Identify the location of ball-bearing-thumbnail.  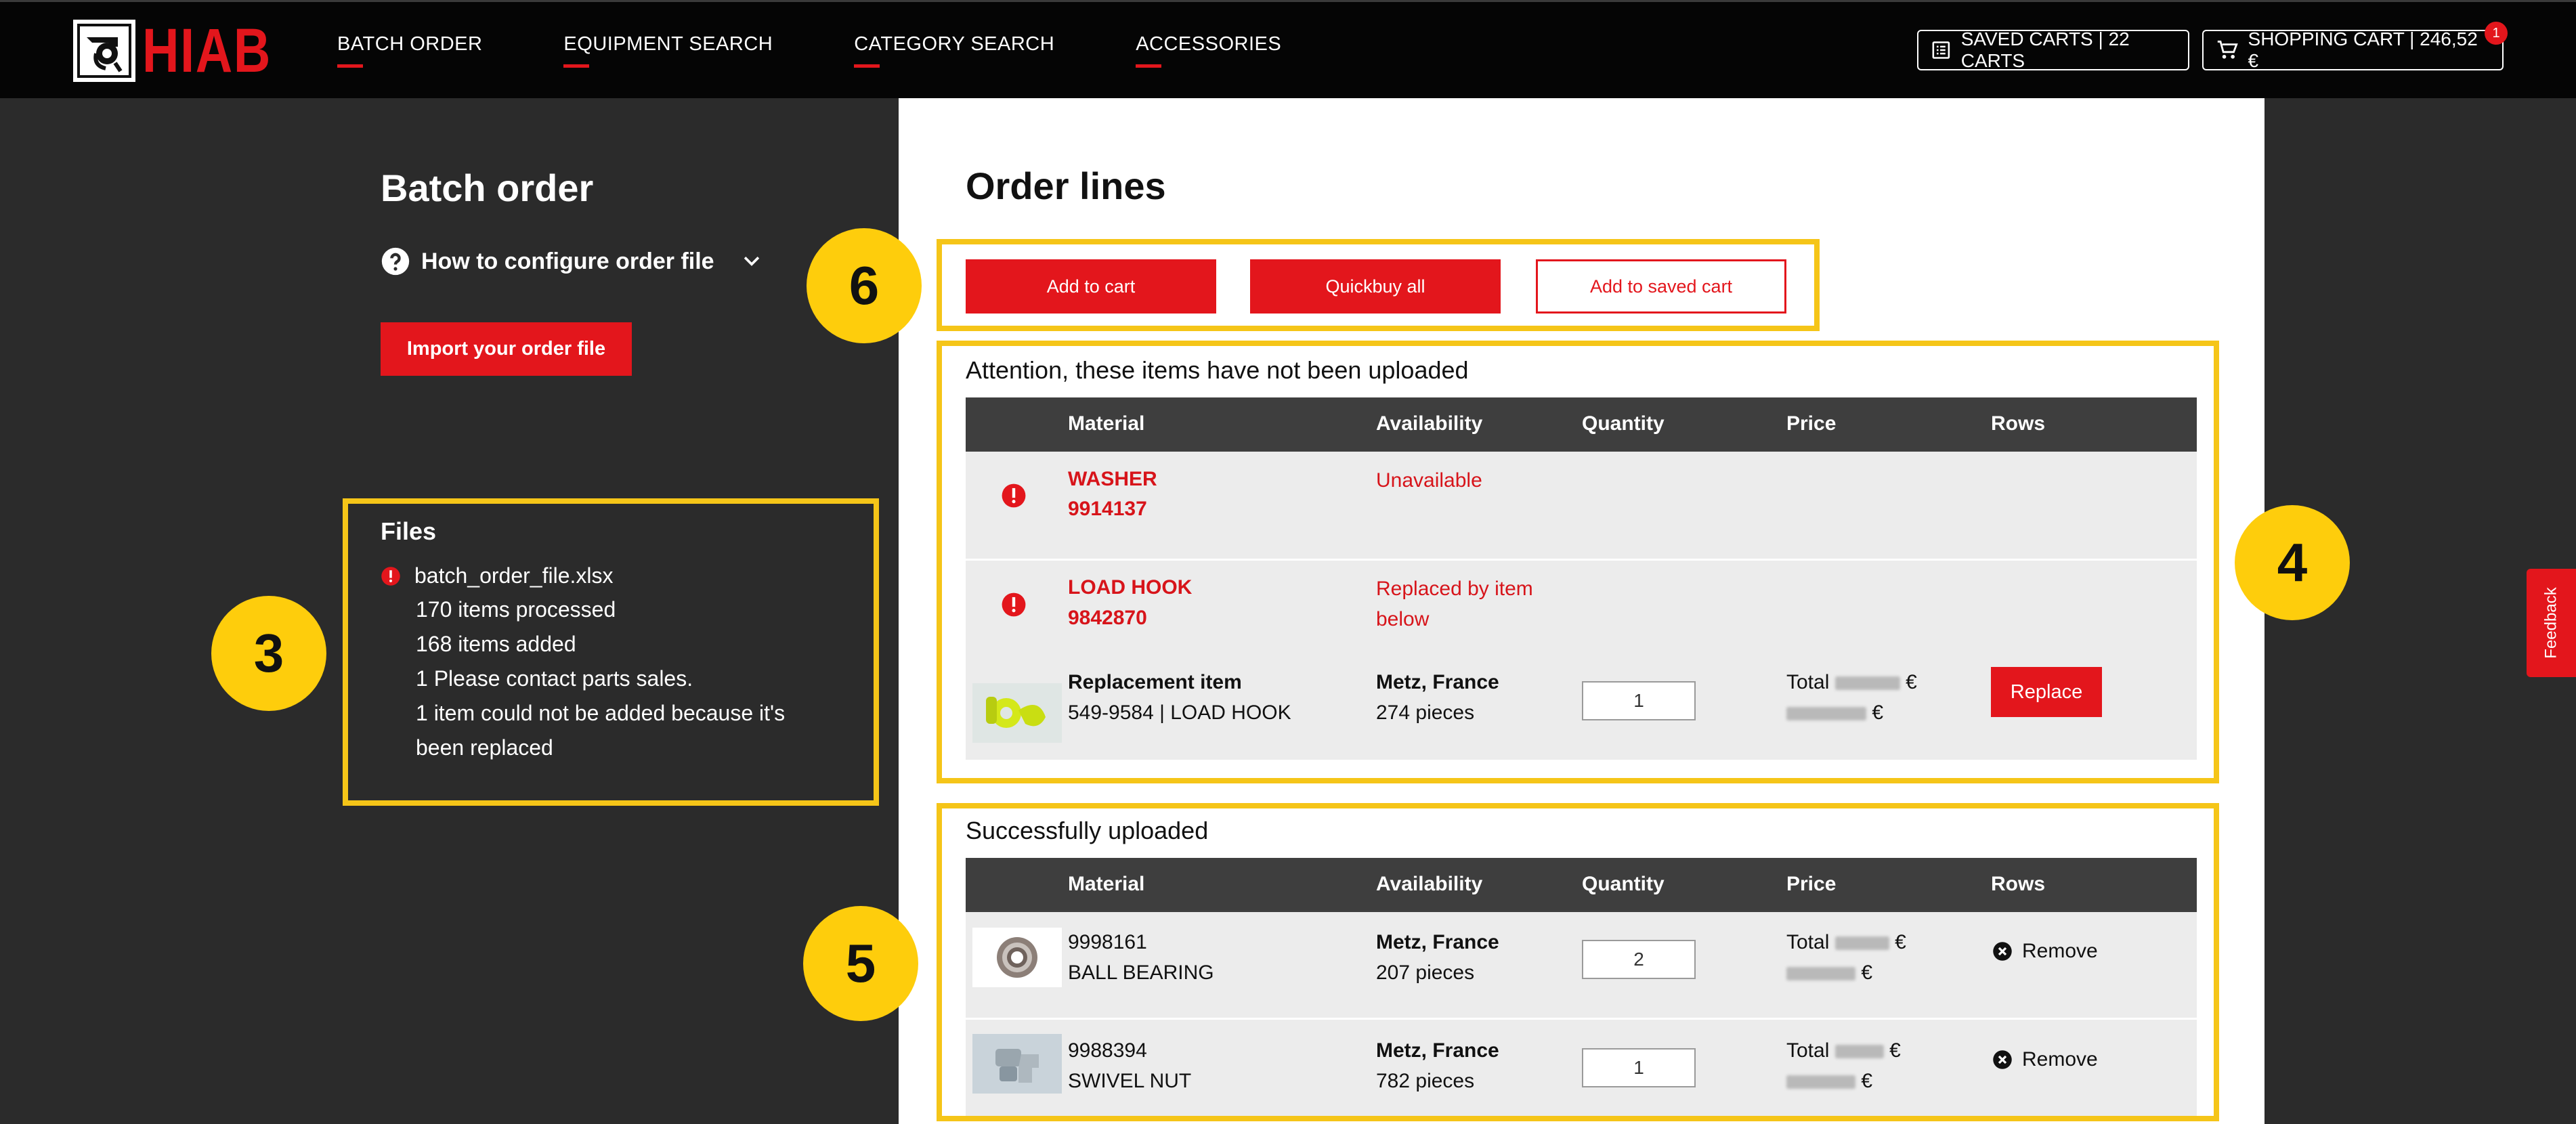
(1017, 957).